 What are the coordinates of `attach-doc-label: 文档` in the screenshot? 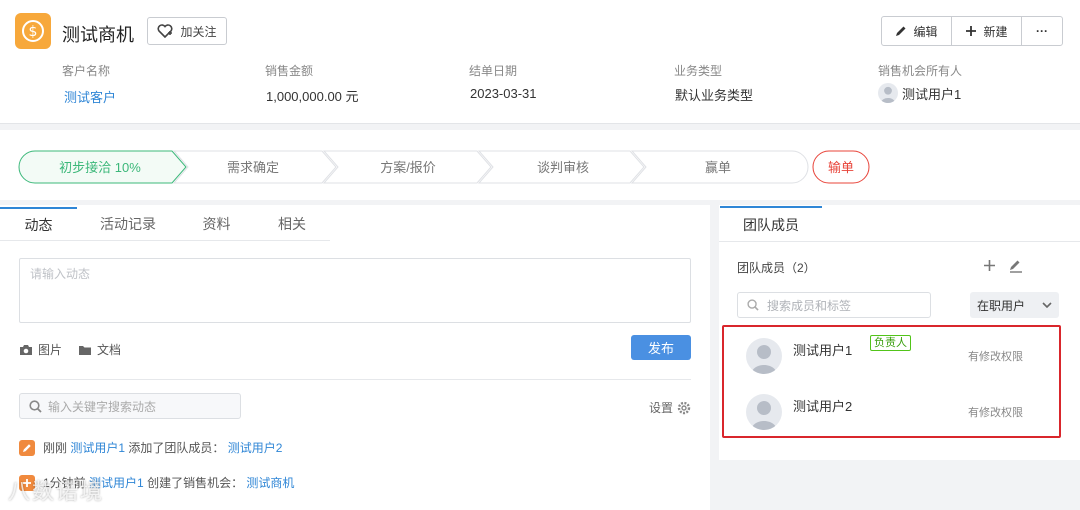 It's located at (109, 350).